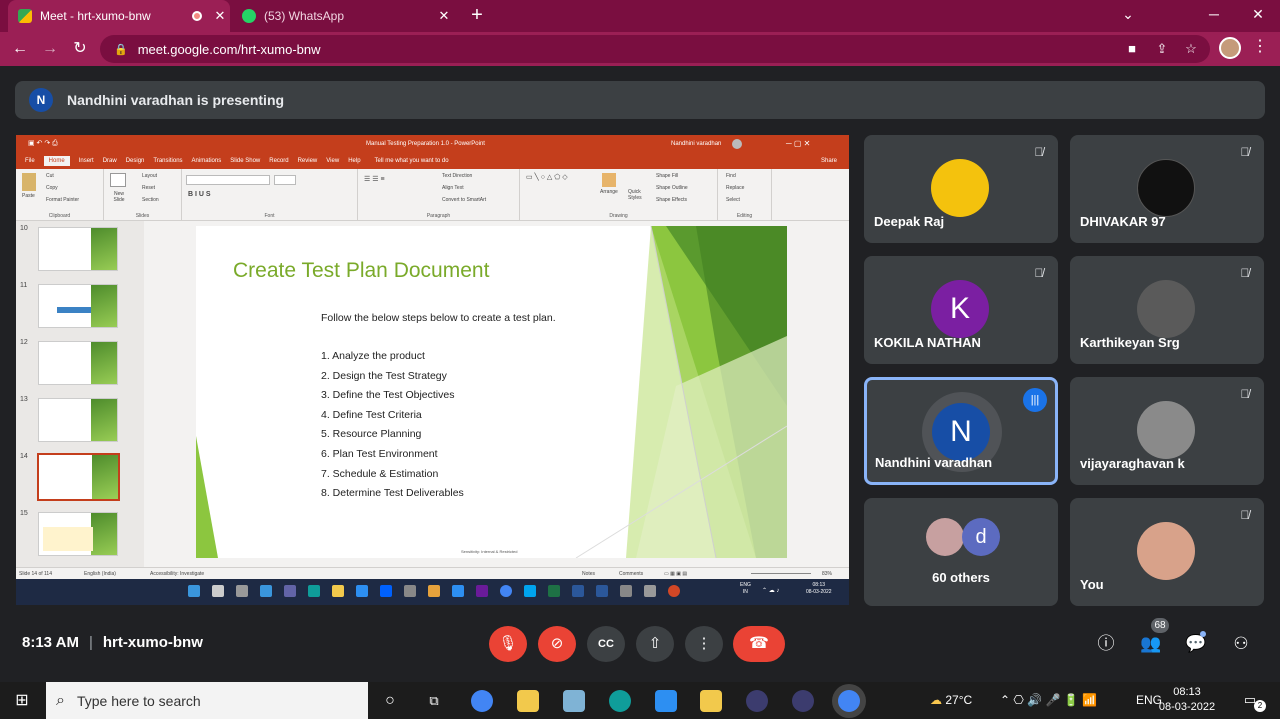  Describe the element at coordinates (961, 552) in the screenshot. I see `participant-tile-others: d 60 others` at that location.